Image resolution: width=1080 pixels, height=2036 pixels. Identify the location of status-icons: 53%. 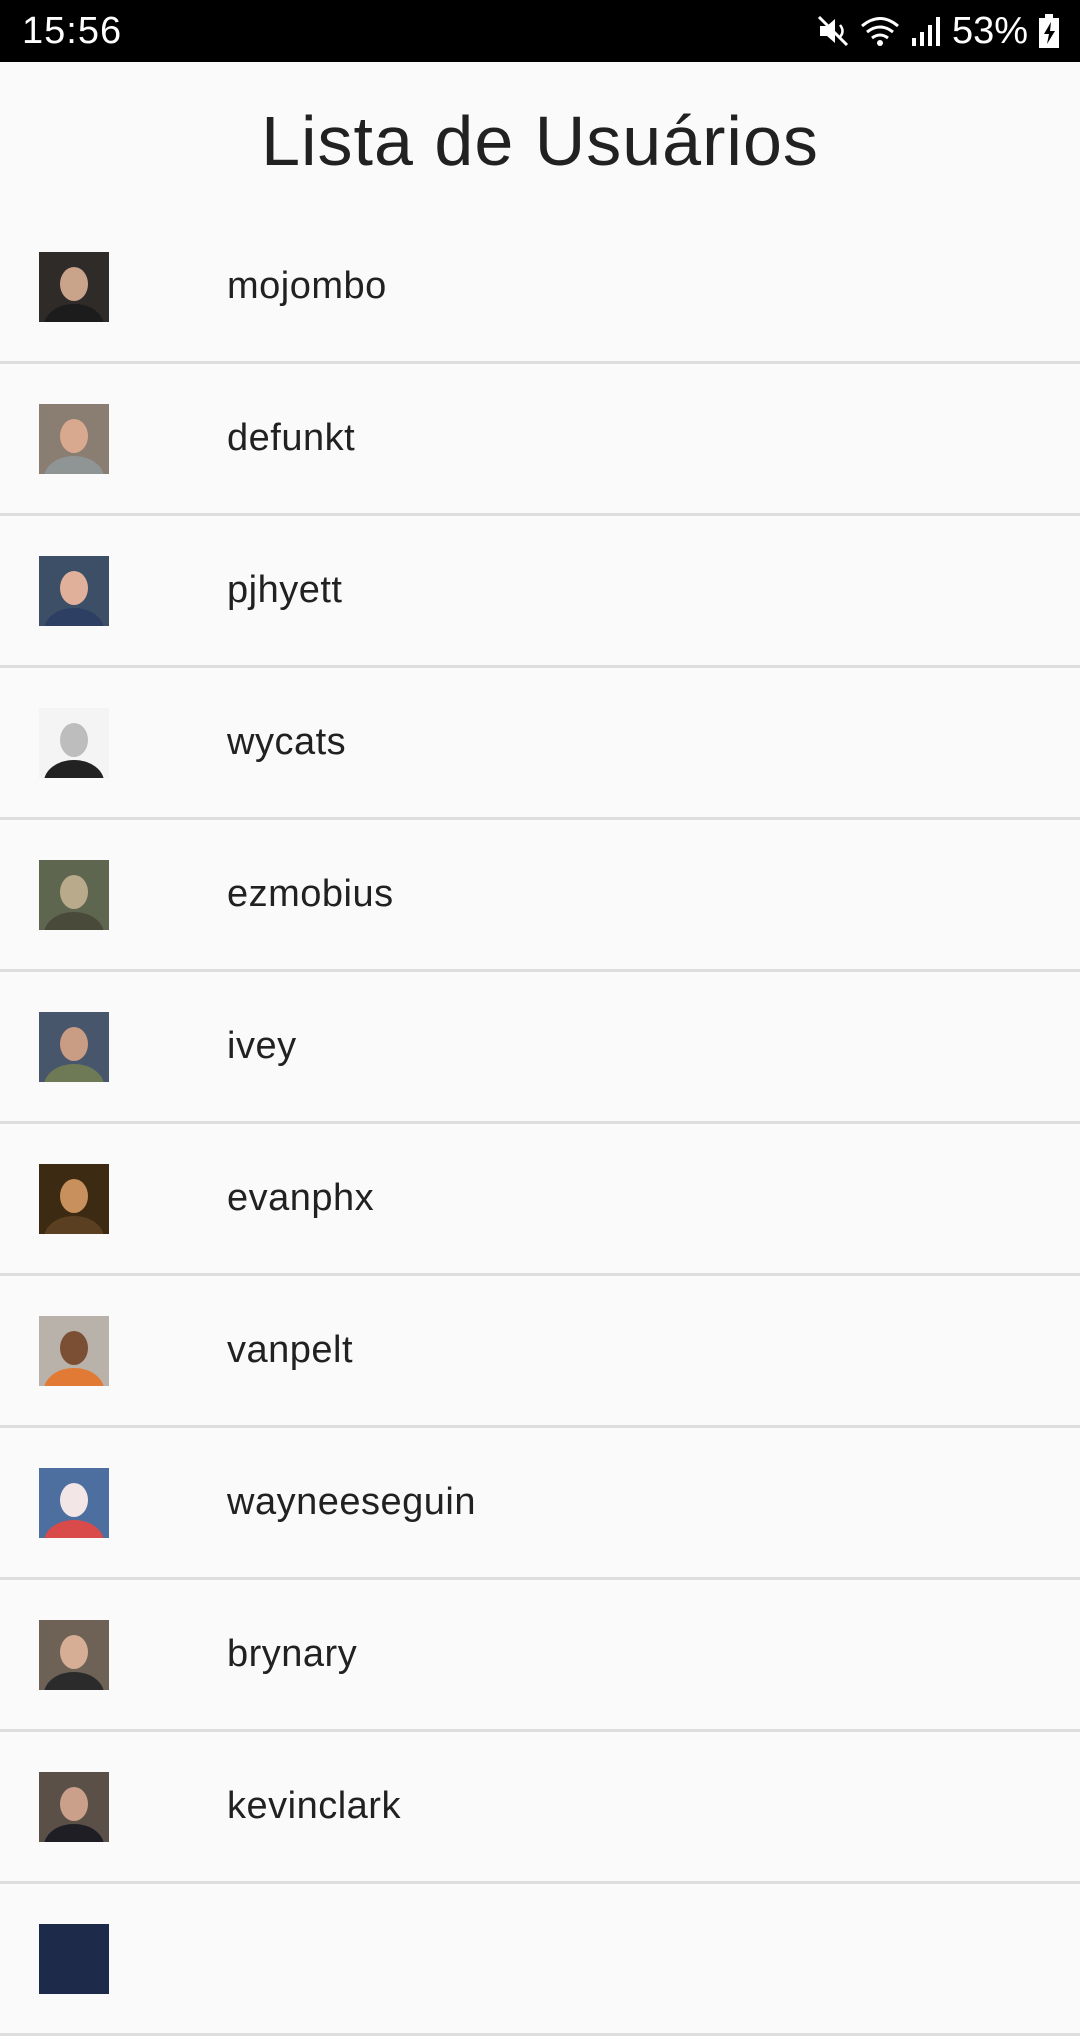
(938, 31).